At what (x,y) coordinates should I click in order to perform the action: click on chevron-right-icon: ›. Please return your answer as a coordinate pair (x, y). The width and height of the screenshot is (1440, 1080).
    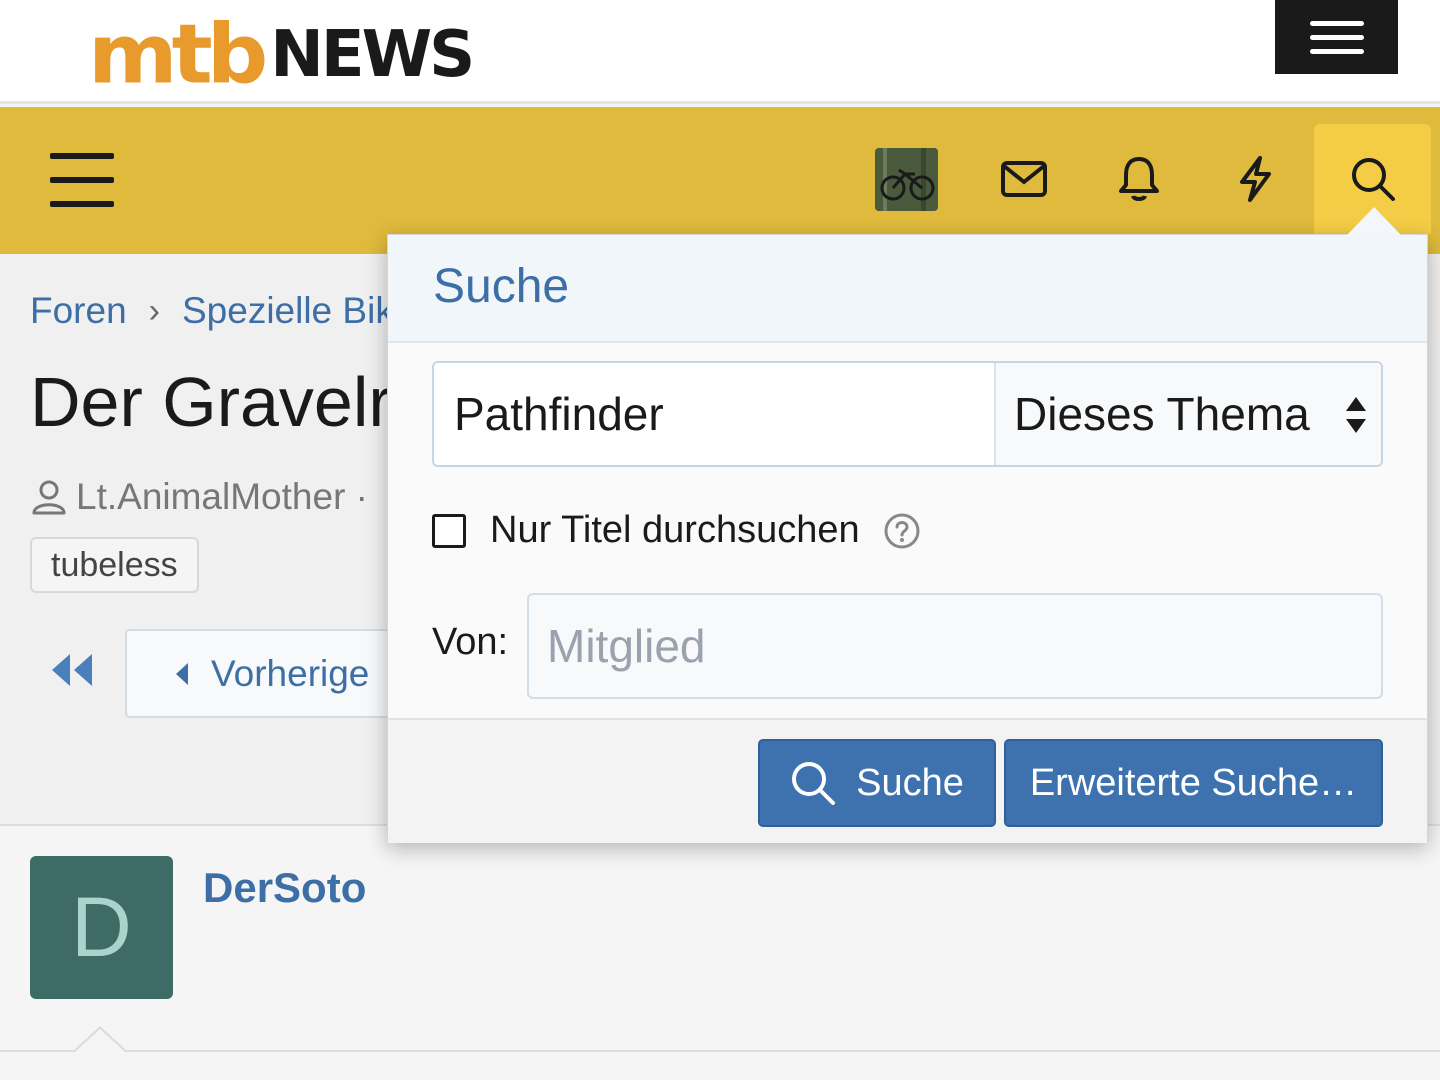
    Looking at the image, I should click on (154, 310).